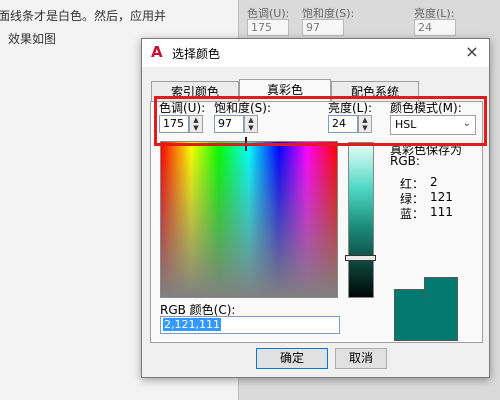 This screenshot has width=500, height=400. I want to click on rgb-color-input: 2,121,111, so click(250, 325).